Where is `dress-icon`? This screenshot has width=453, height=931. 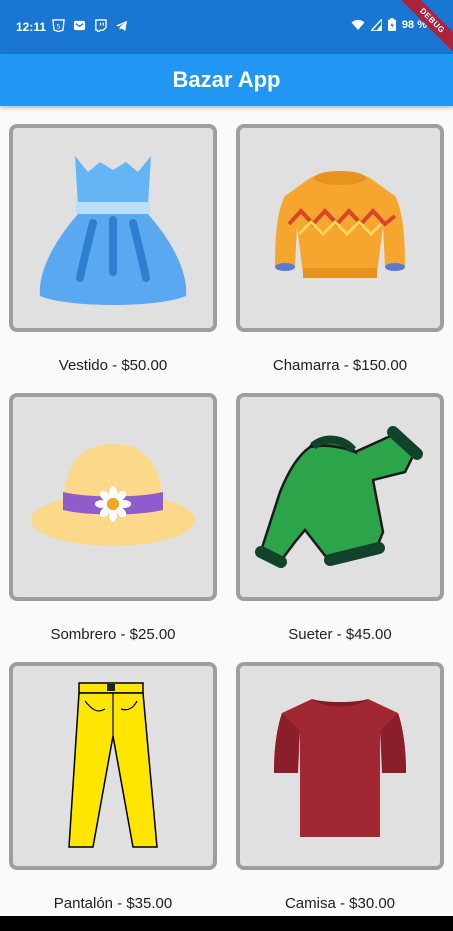
dress-icon is located at coordinates (113, 230).